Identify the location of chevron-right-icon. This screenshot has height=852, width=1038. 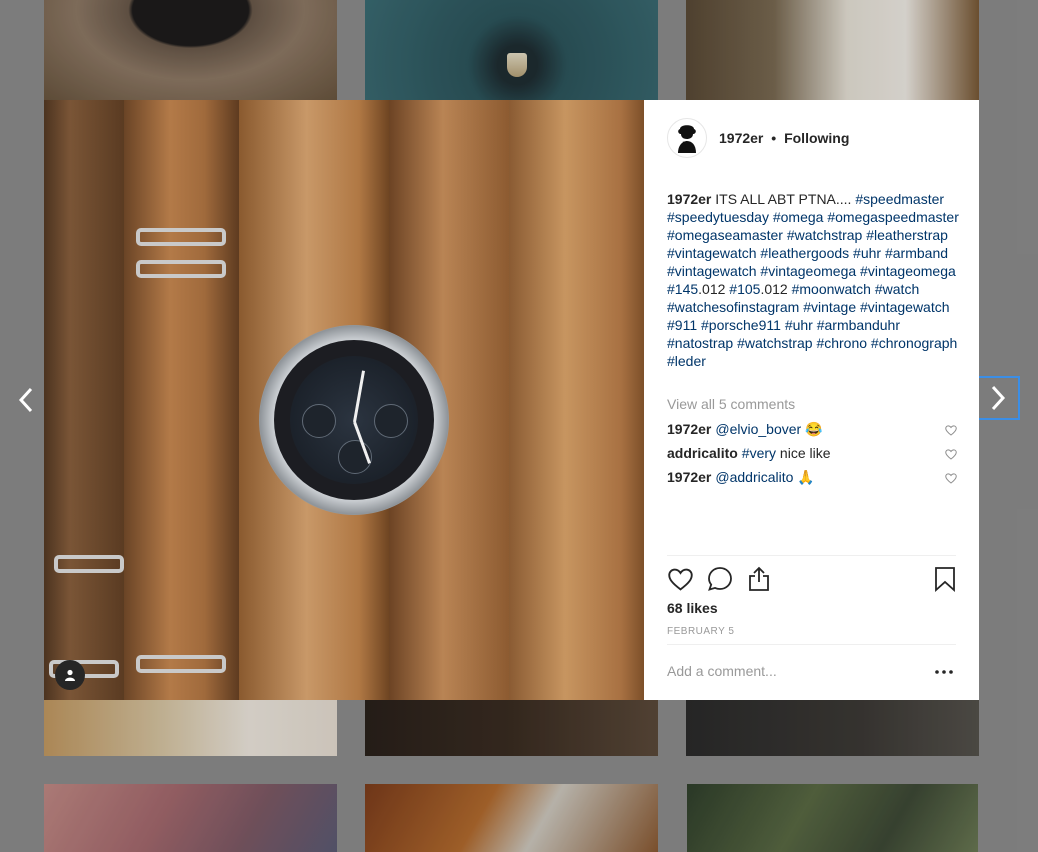
(998, 398).